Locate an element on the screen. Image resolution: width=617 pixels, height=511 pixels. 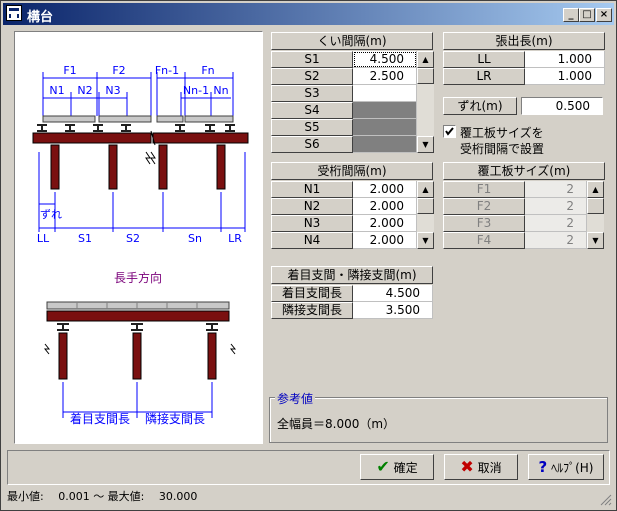
close-button: × is located at coordinates (604, 15).